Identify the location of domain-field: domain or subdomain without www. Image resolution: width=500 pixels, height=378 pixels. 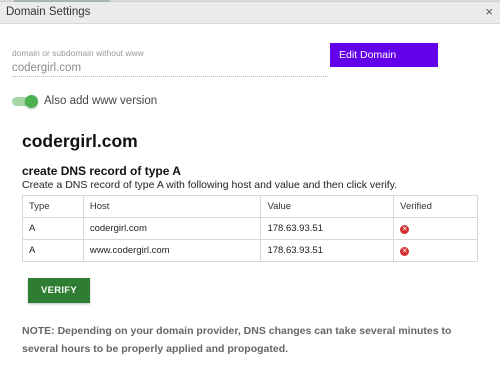
(171, 63).